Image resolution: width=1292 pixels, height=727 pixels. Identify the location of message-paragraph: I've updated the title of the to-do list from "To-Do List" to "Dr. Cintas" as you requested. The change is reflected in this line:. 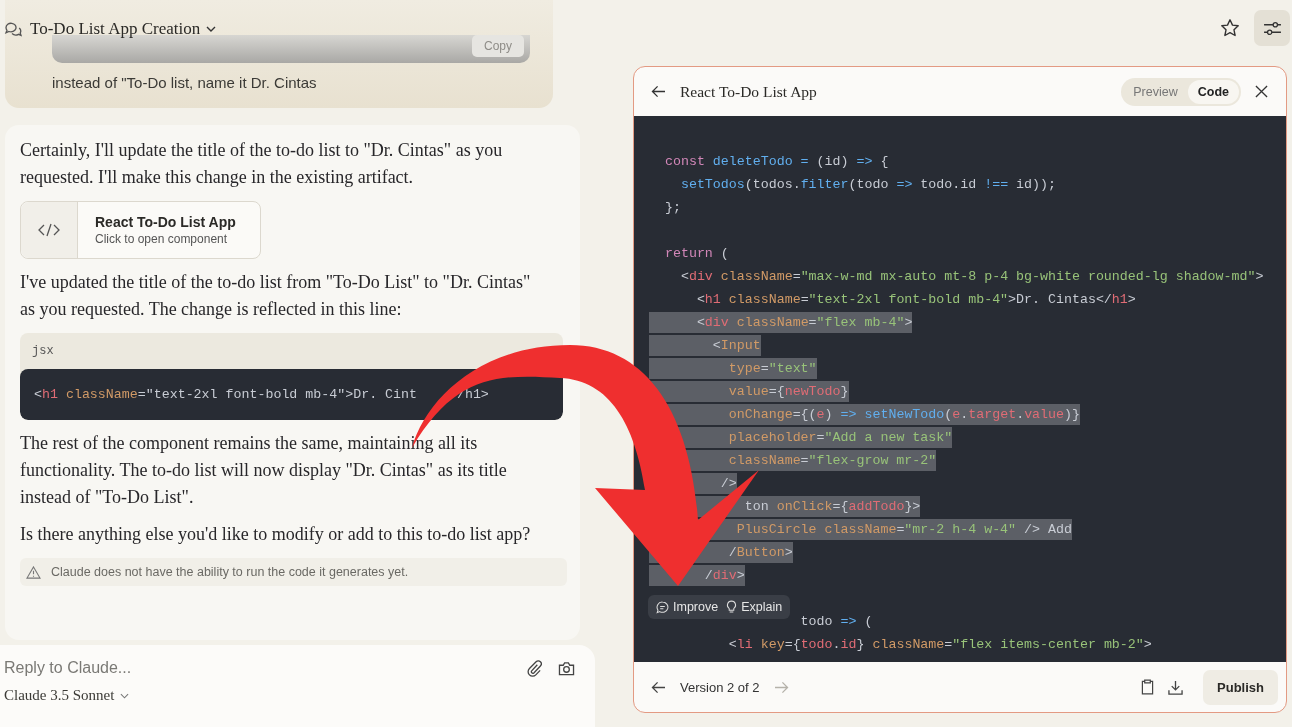
(276, 296).